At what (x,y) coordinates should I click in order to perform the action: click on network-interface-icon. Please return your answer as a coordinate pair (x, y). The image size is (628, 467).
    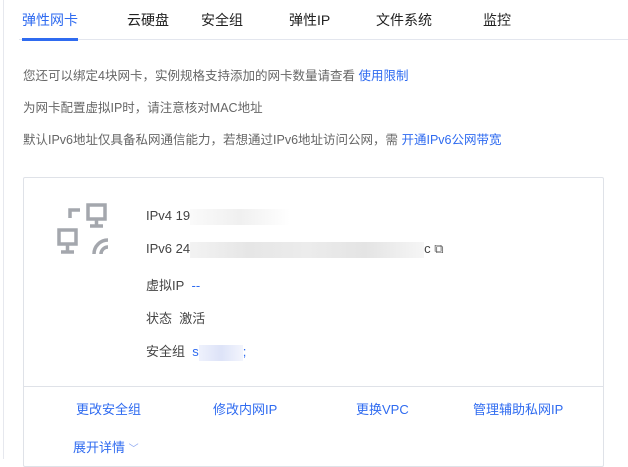
    Looking at the image, I should click on (83, 229).